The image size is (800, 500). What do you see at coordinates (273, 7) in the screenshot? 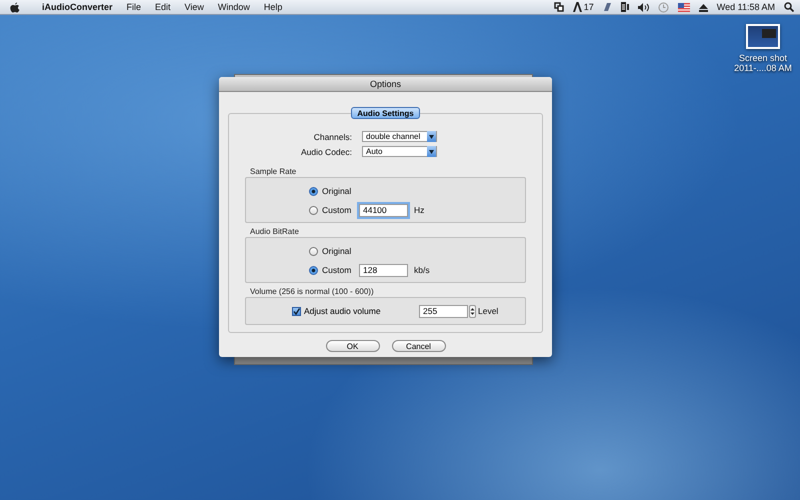
I see `menu-item: Help` at bounding box center [273, 7].